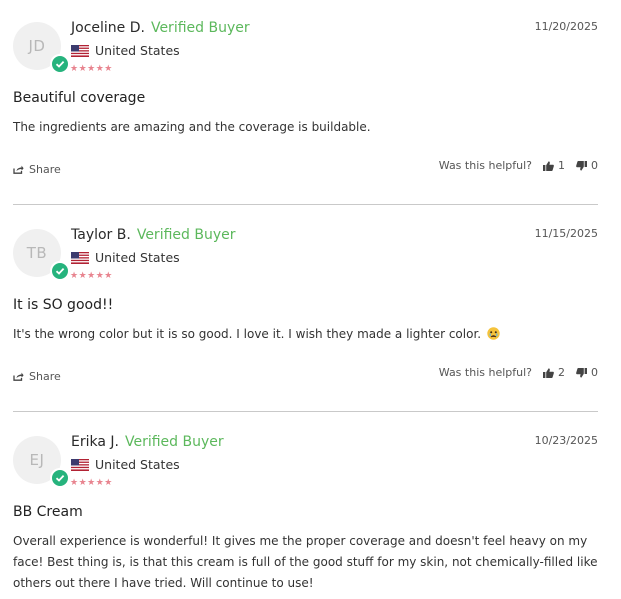 The width and height of the screenshot is (621, 599). I want to click on review-title: It is SO good!!, so click(63, 305).